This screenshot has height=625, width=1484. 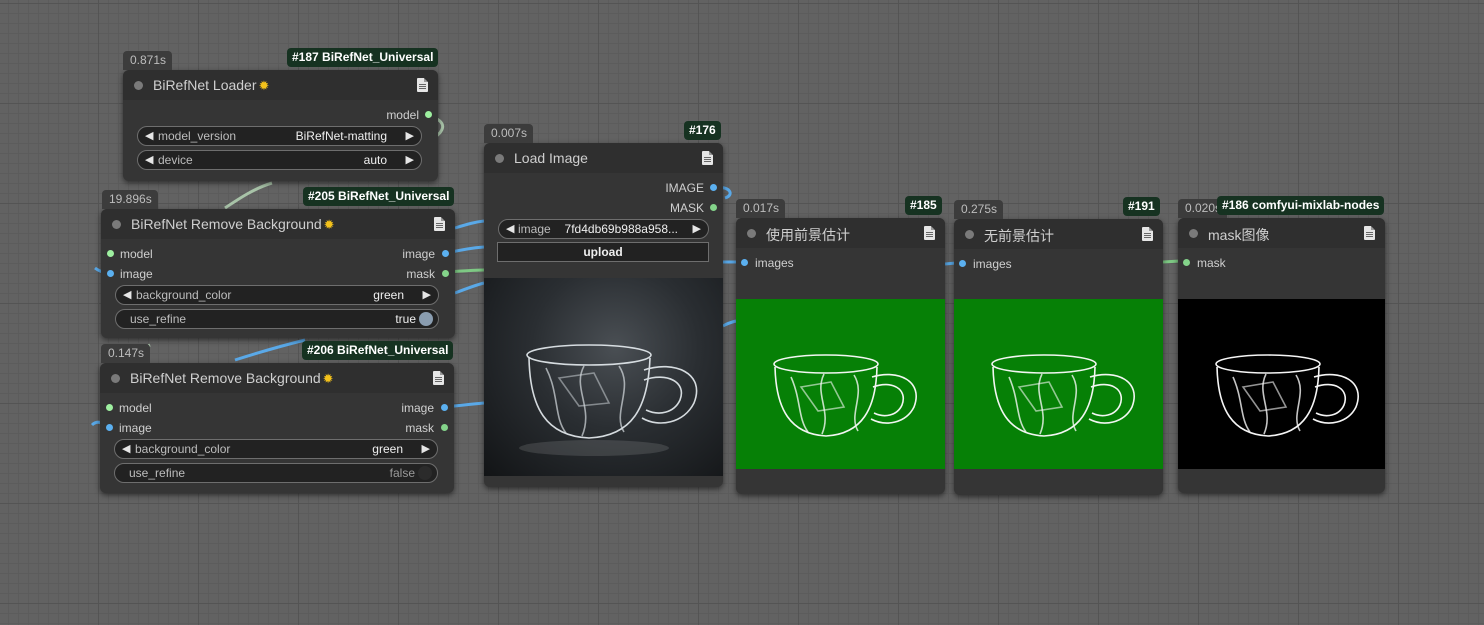 I want to click on node-title: 无前景估计, so click(x=1019, y=236).